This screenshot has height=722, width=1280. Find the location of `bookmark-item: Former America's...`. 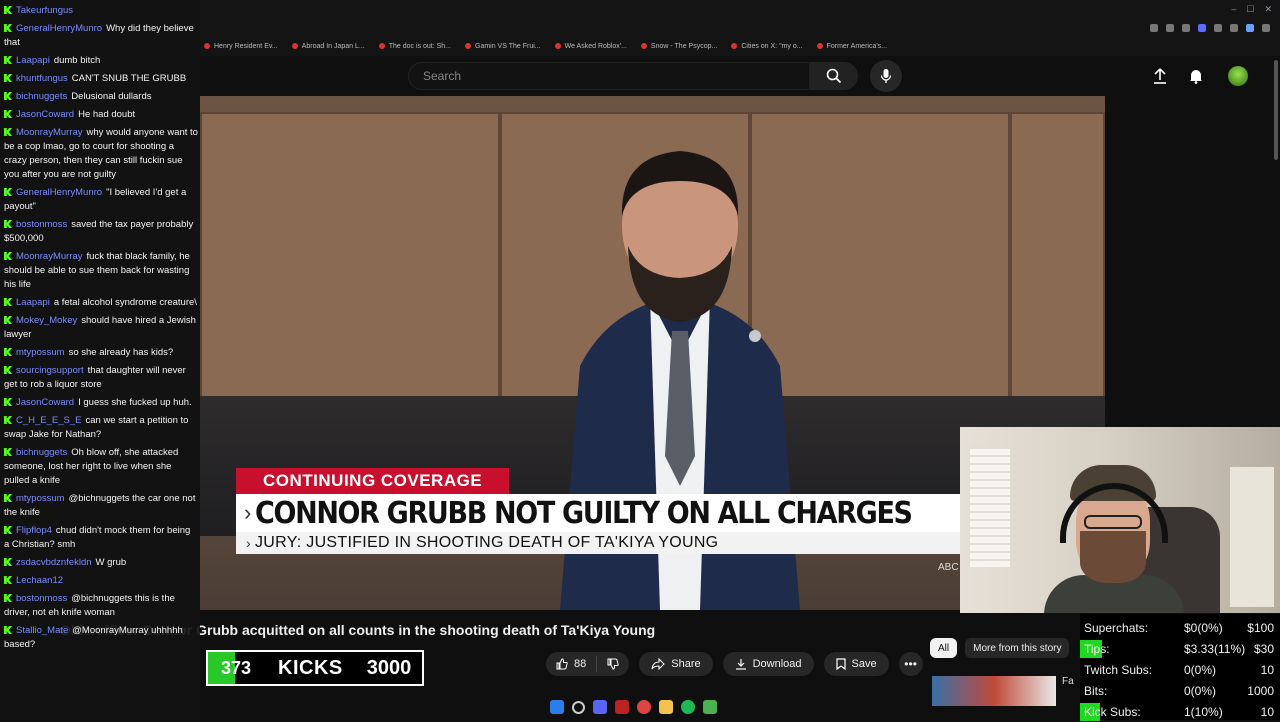

bookmark-item: Former America's... is located at coordinates (852, 46).